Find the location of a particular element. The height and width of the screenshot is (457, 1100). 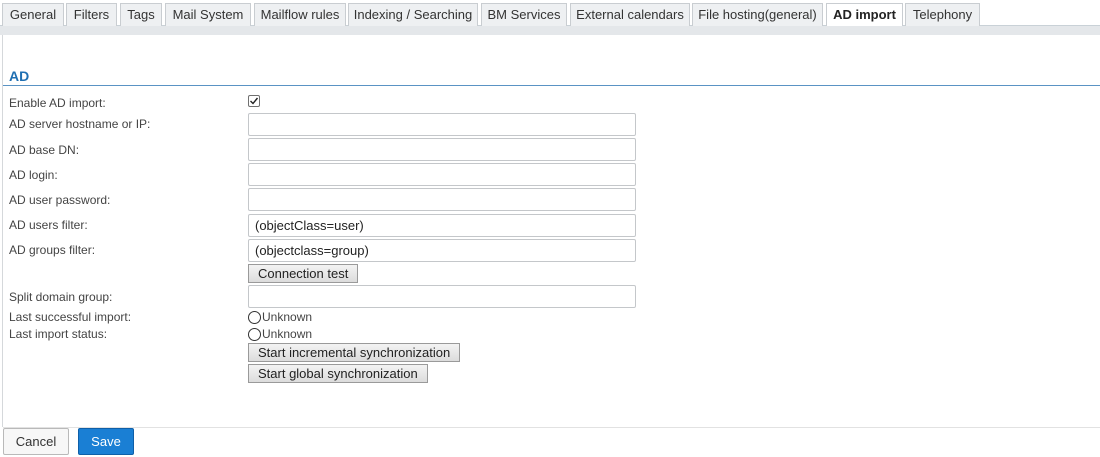

enable-ad-import-checkbox is located at coordinates (254, 101).